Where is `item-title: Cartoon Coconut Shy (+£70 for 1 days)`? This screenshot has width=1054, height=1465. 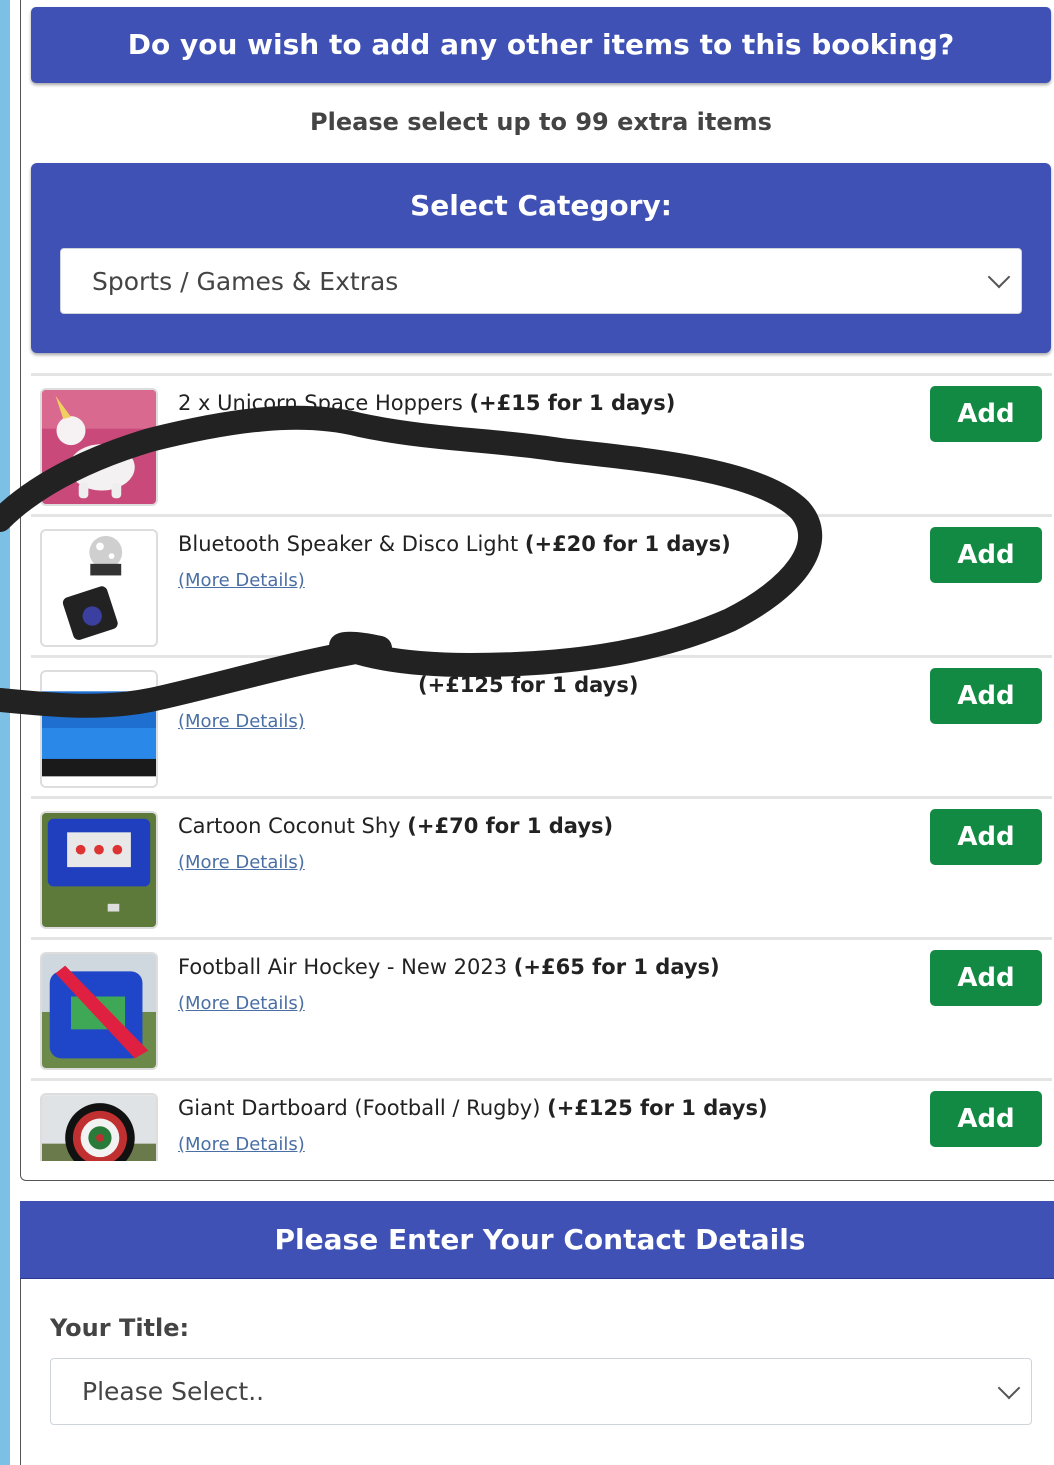 item-title: Cartoon Coconut Shy (+£70 for 1 days) is located at coordinates (395, 826).